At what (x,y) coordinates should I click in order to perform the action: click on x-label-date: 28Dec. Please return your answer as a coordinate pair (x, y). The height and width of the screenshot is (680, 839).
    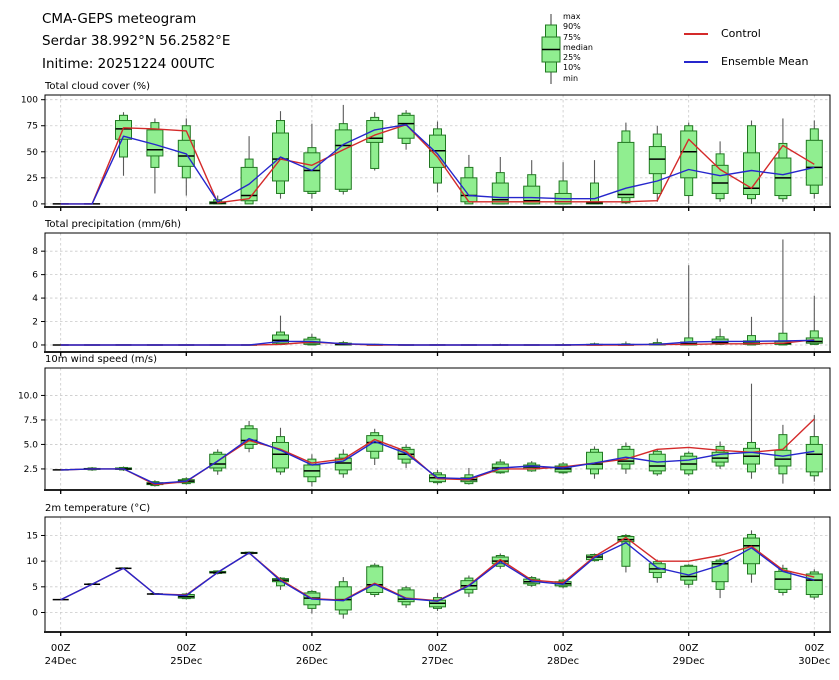
    Looking at the image, I should click on (563, 661).